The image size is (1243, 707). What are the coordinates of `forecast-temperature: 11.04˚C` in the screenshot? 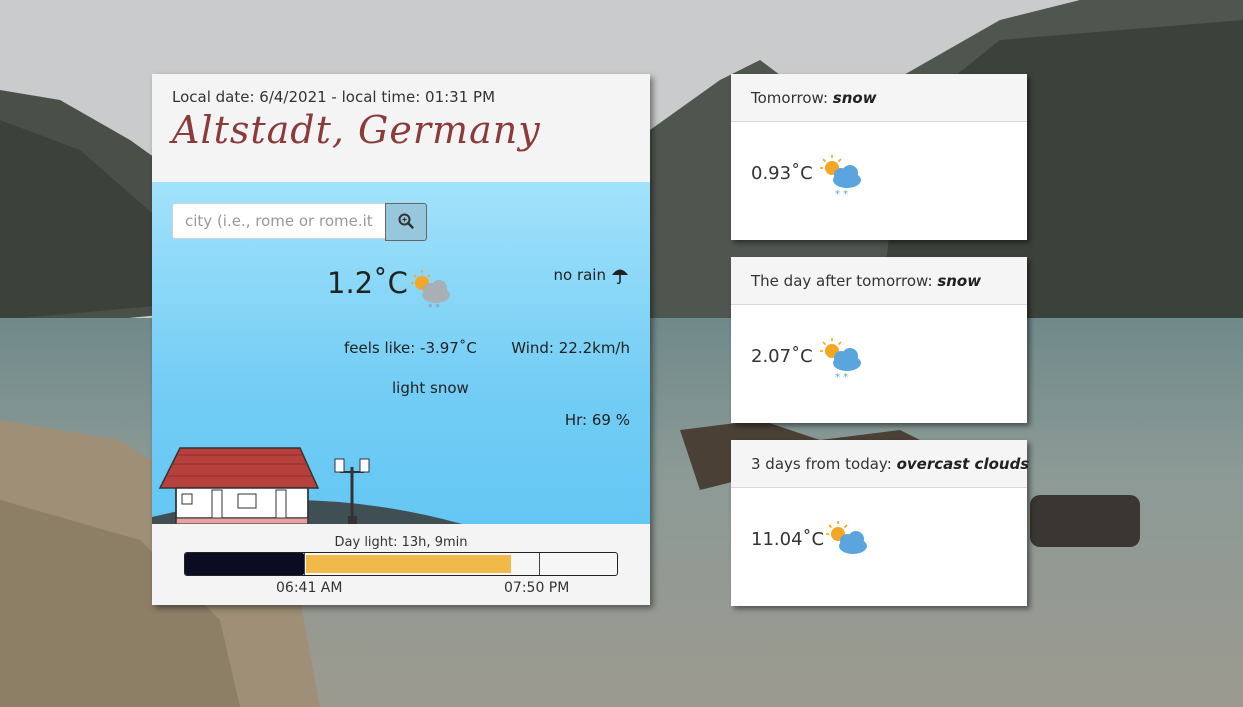 It's located at (788, 539).